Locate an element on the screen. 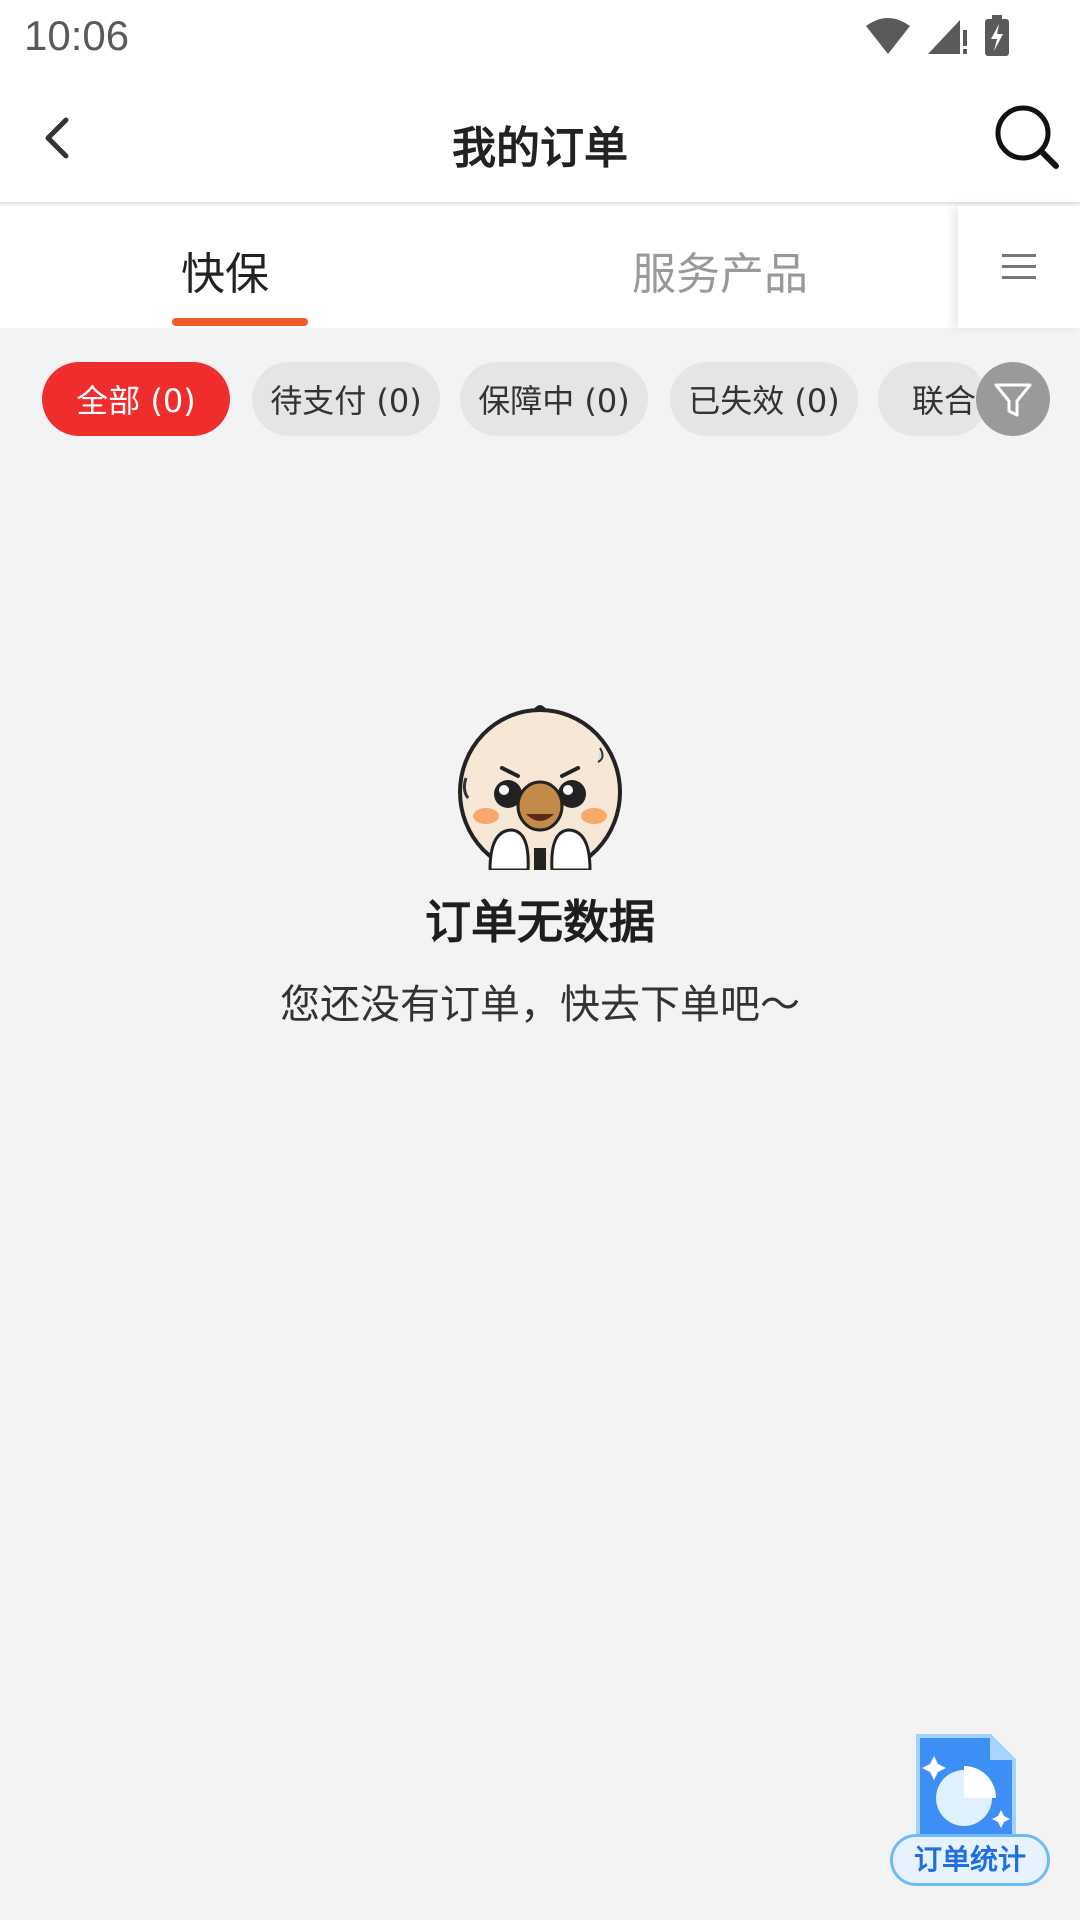 The height and width of the screenshot is (1920, 1080). chip-all: 全部 (0) is located at coordinates (136, 399).